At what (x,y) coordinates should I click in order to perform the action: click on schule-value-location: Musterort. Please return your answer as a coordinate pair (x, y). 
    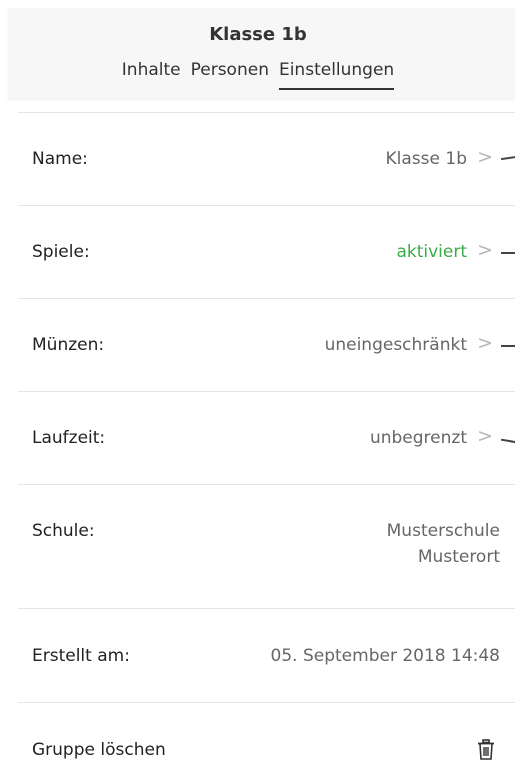
    Looking at the image, I should click on (458, 557).